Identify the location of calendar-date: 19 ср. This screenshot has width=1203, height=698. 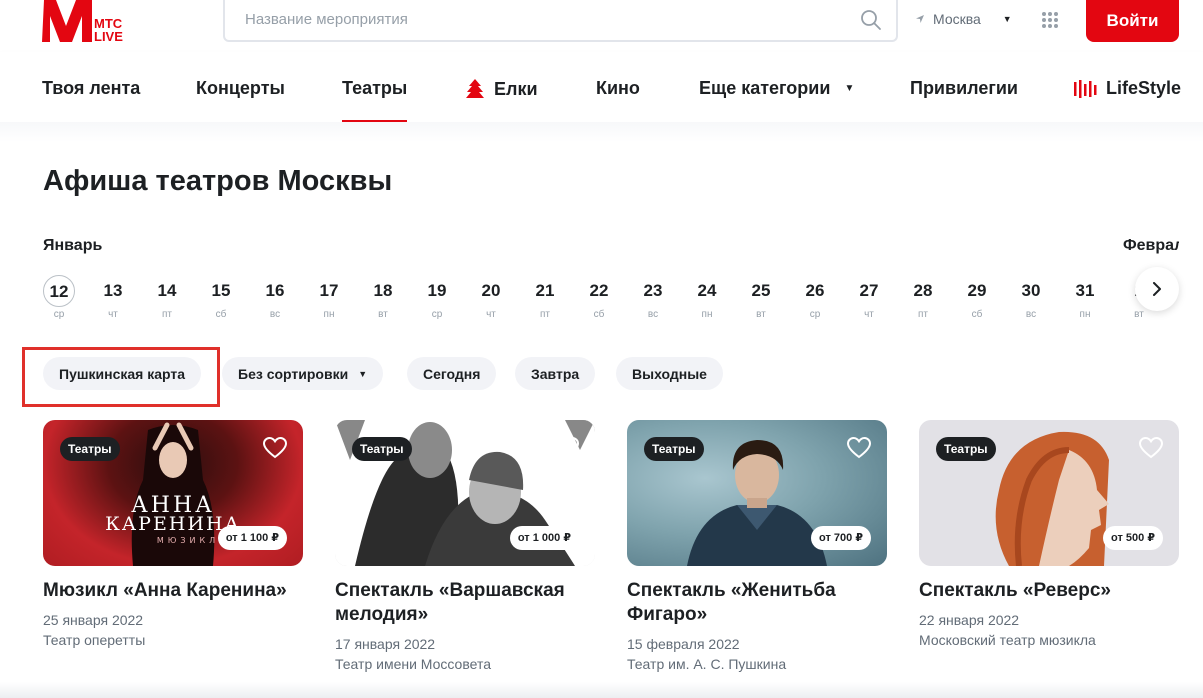
(437, 297).